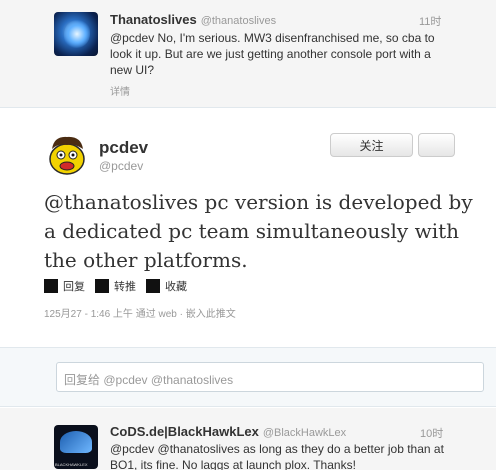  I want to click on reply-icon, so click(51, 286).